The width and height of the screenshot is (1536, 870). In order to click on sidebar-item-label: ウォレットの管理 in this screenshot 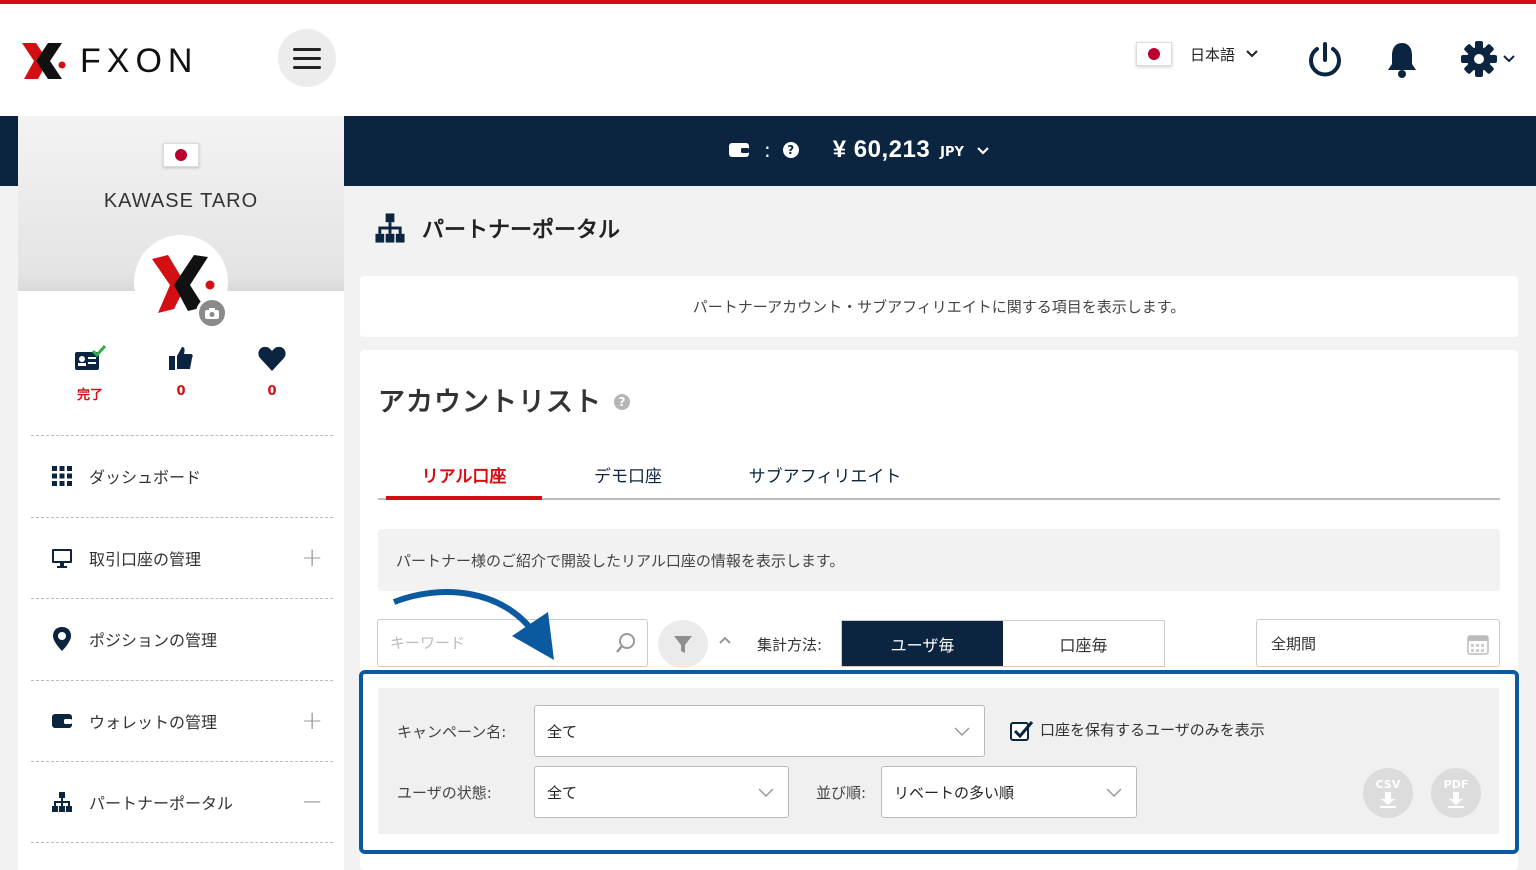, I will do `click(153, 721)`.